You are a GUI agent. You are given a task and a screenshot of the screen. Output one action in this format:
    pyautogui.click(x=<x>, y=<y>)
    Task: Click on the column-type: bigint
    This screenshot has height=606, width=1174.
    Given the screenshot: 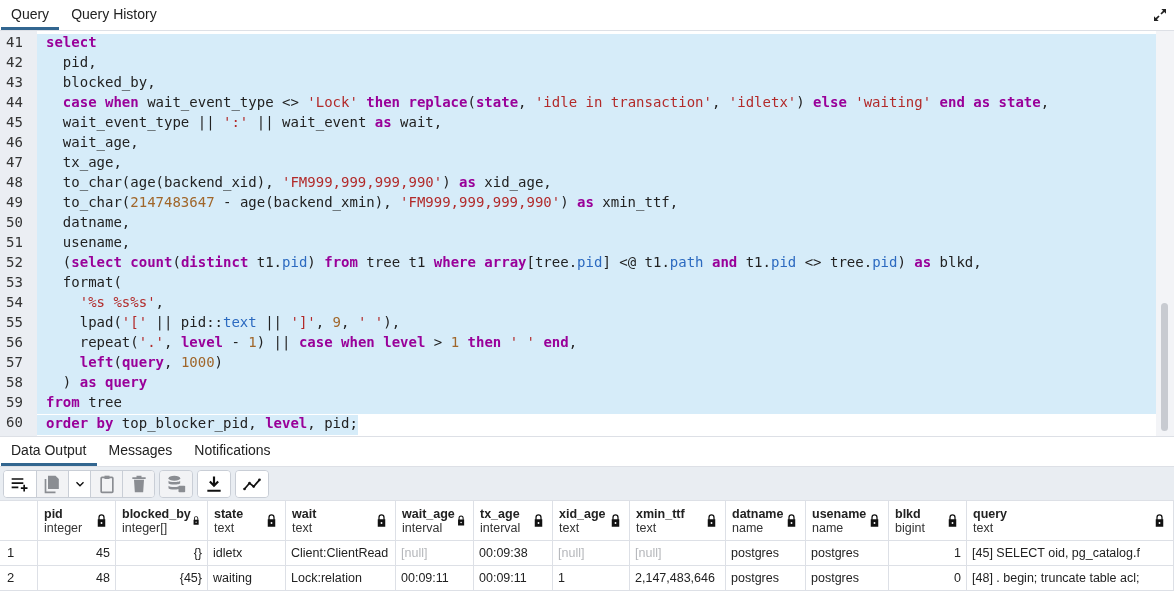 What is the action you would take?
    pyautogui.click(x=910, y=527)
    